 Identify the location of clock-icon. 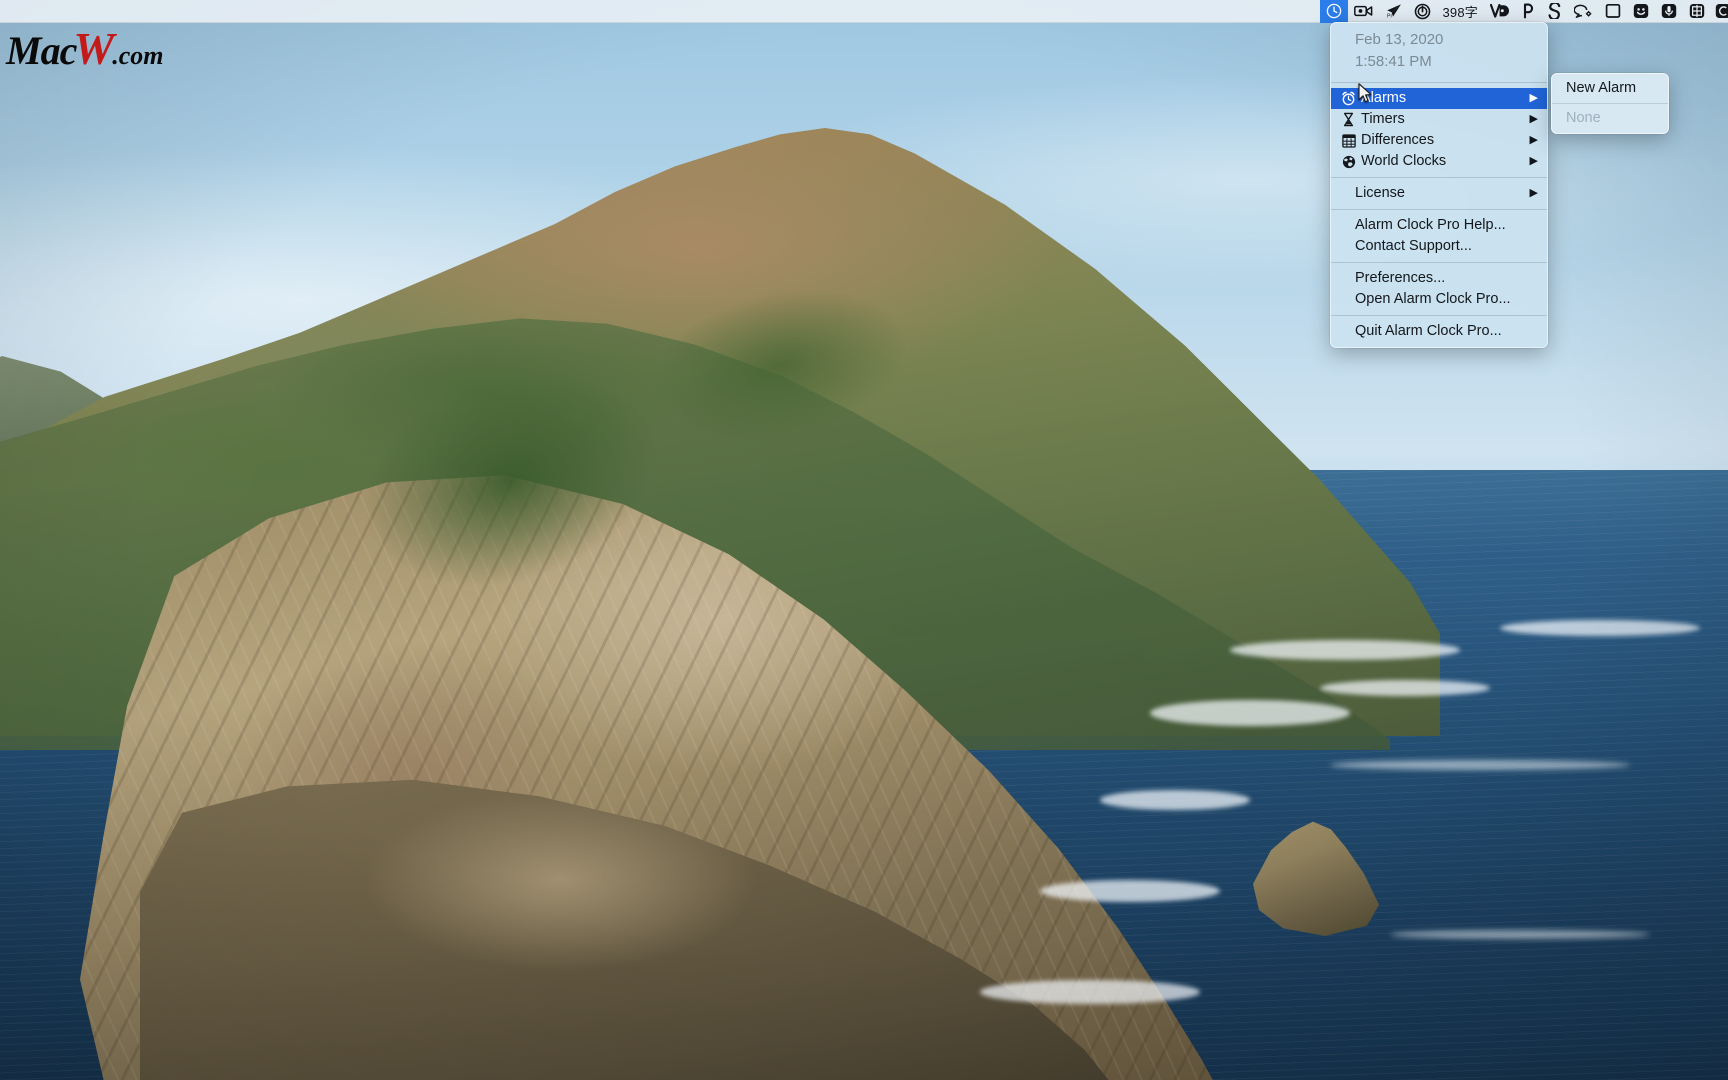
(1334, 11).